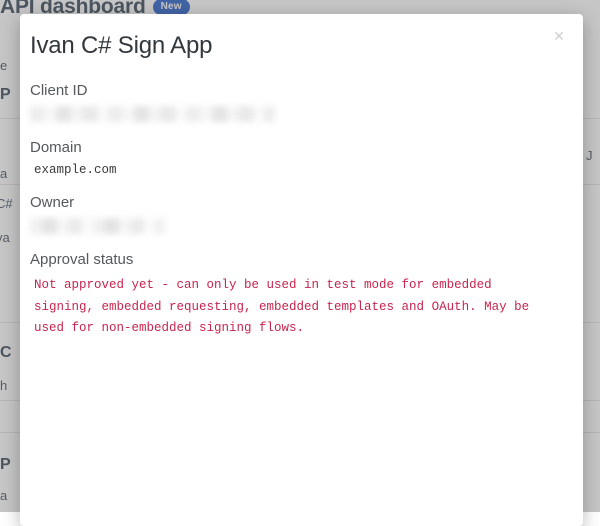  I want to click on field-label: Domain, so click(56, 147).